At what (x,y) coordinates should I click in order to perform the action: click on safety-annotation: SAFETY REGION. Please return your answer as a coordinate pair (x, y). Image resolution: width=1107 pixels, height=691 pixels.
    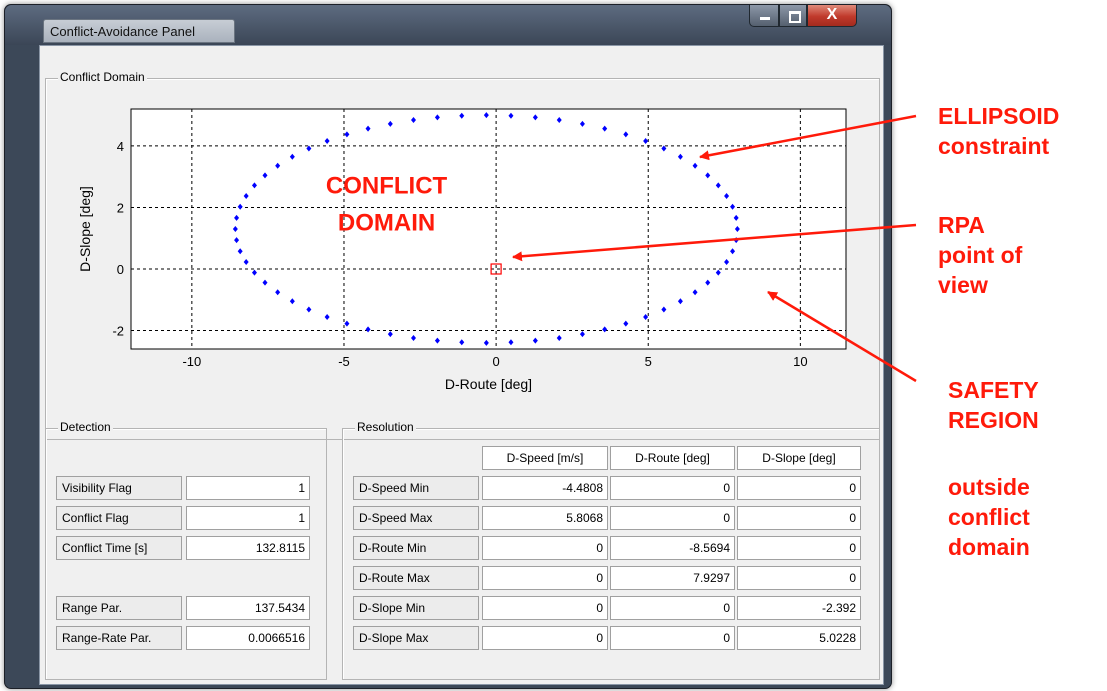
    Looking at the image, I should click on (993, 405).